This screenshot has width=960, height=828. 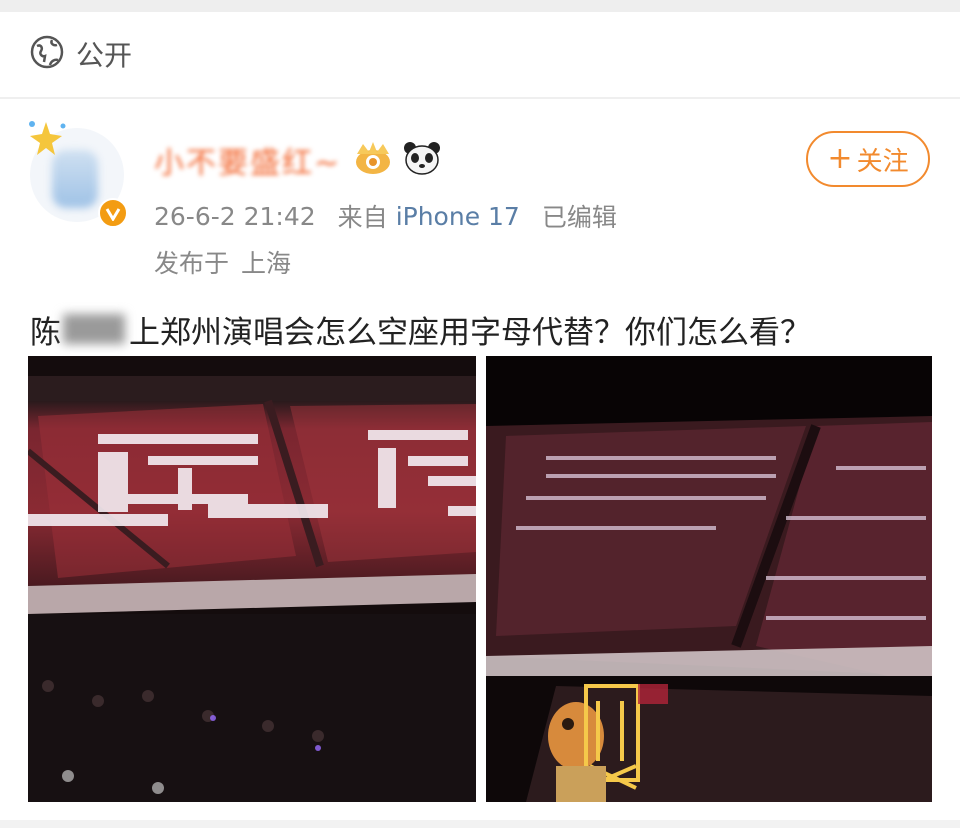 I want to click on member-crown-icon, so click(x=373, y=160).